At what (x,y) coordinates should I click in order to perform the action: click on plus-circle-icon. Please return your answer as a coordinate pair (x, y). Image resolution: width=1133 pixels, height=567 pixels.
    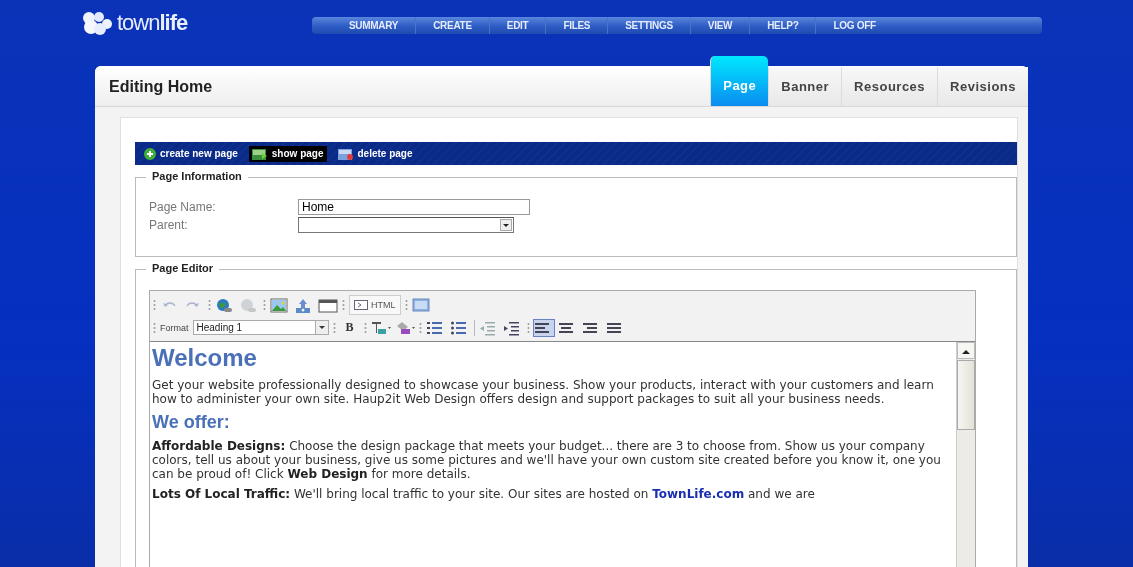
    Looking at the image, I should click on (150, 153).